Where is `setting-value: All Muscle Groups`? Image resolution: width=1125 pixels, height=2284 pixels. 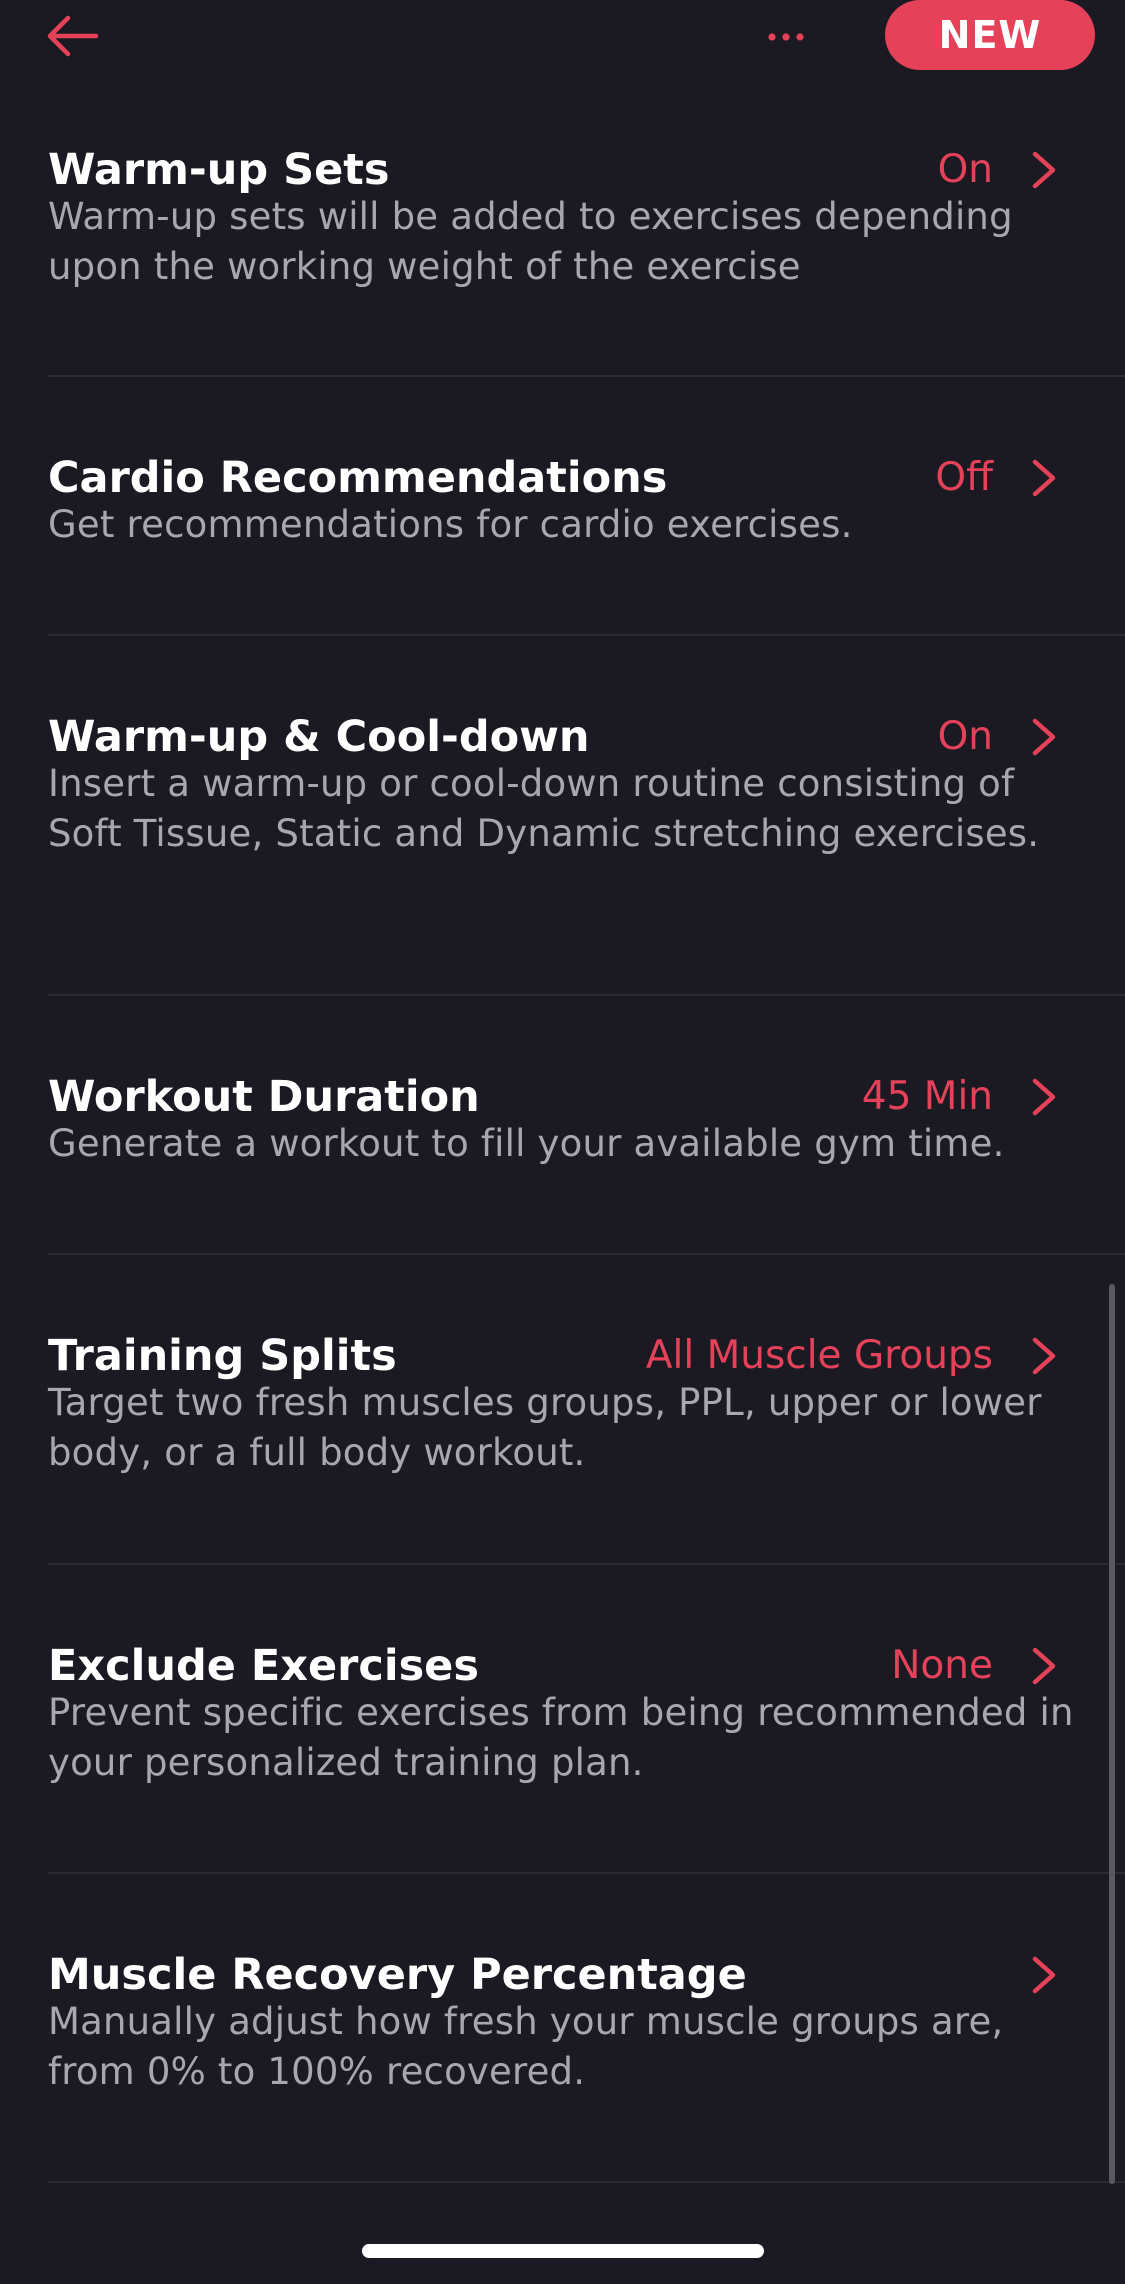
setting-value: All Muscle Groups is located at coordinates (819, 1355).